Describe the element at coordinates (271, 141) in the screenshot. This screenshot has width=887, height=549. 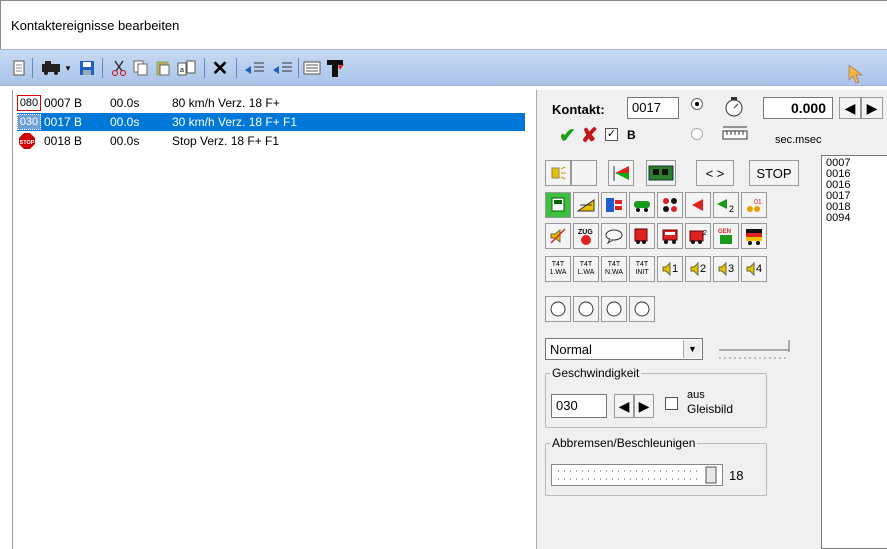
I see `list-item: STOP 0018 B 00.0s Stop Verz. 18 F+ F1` at that location.